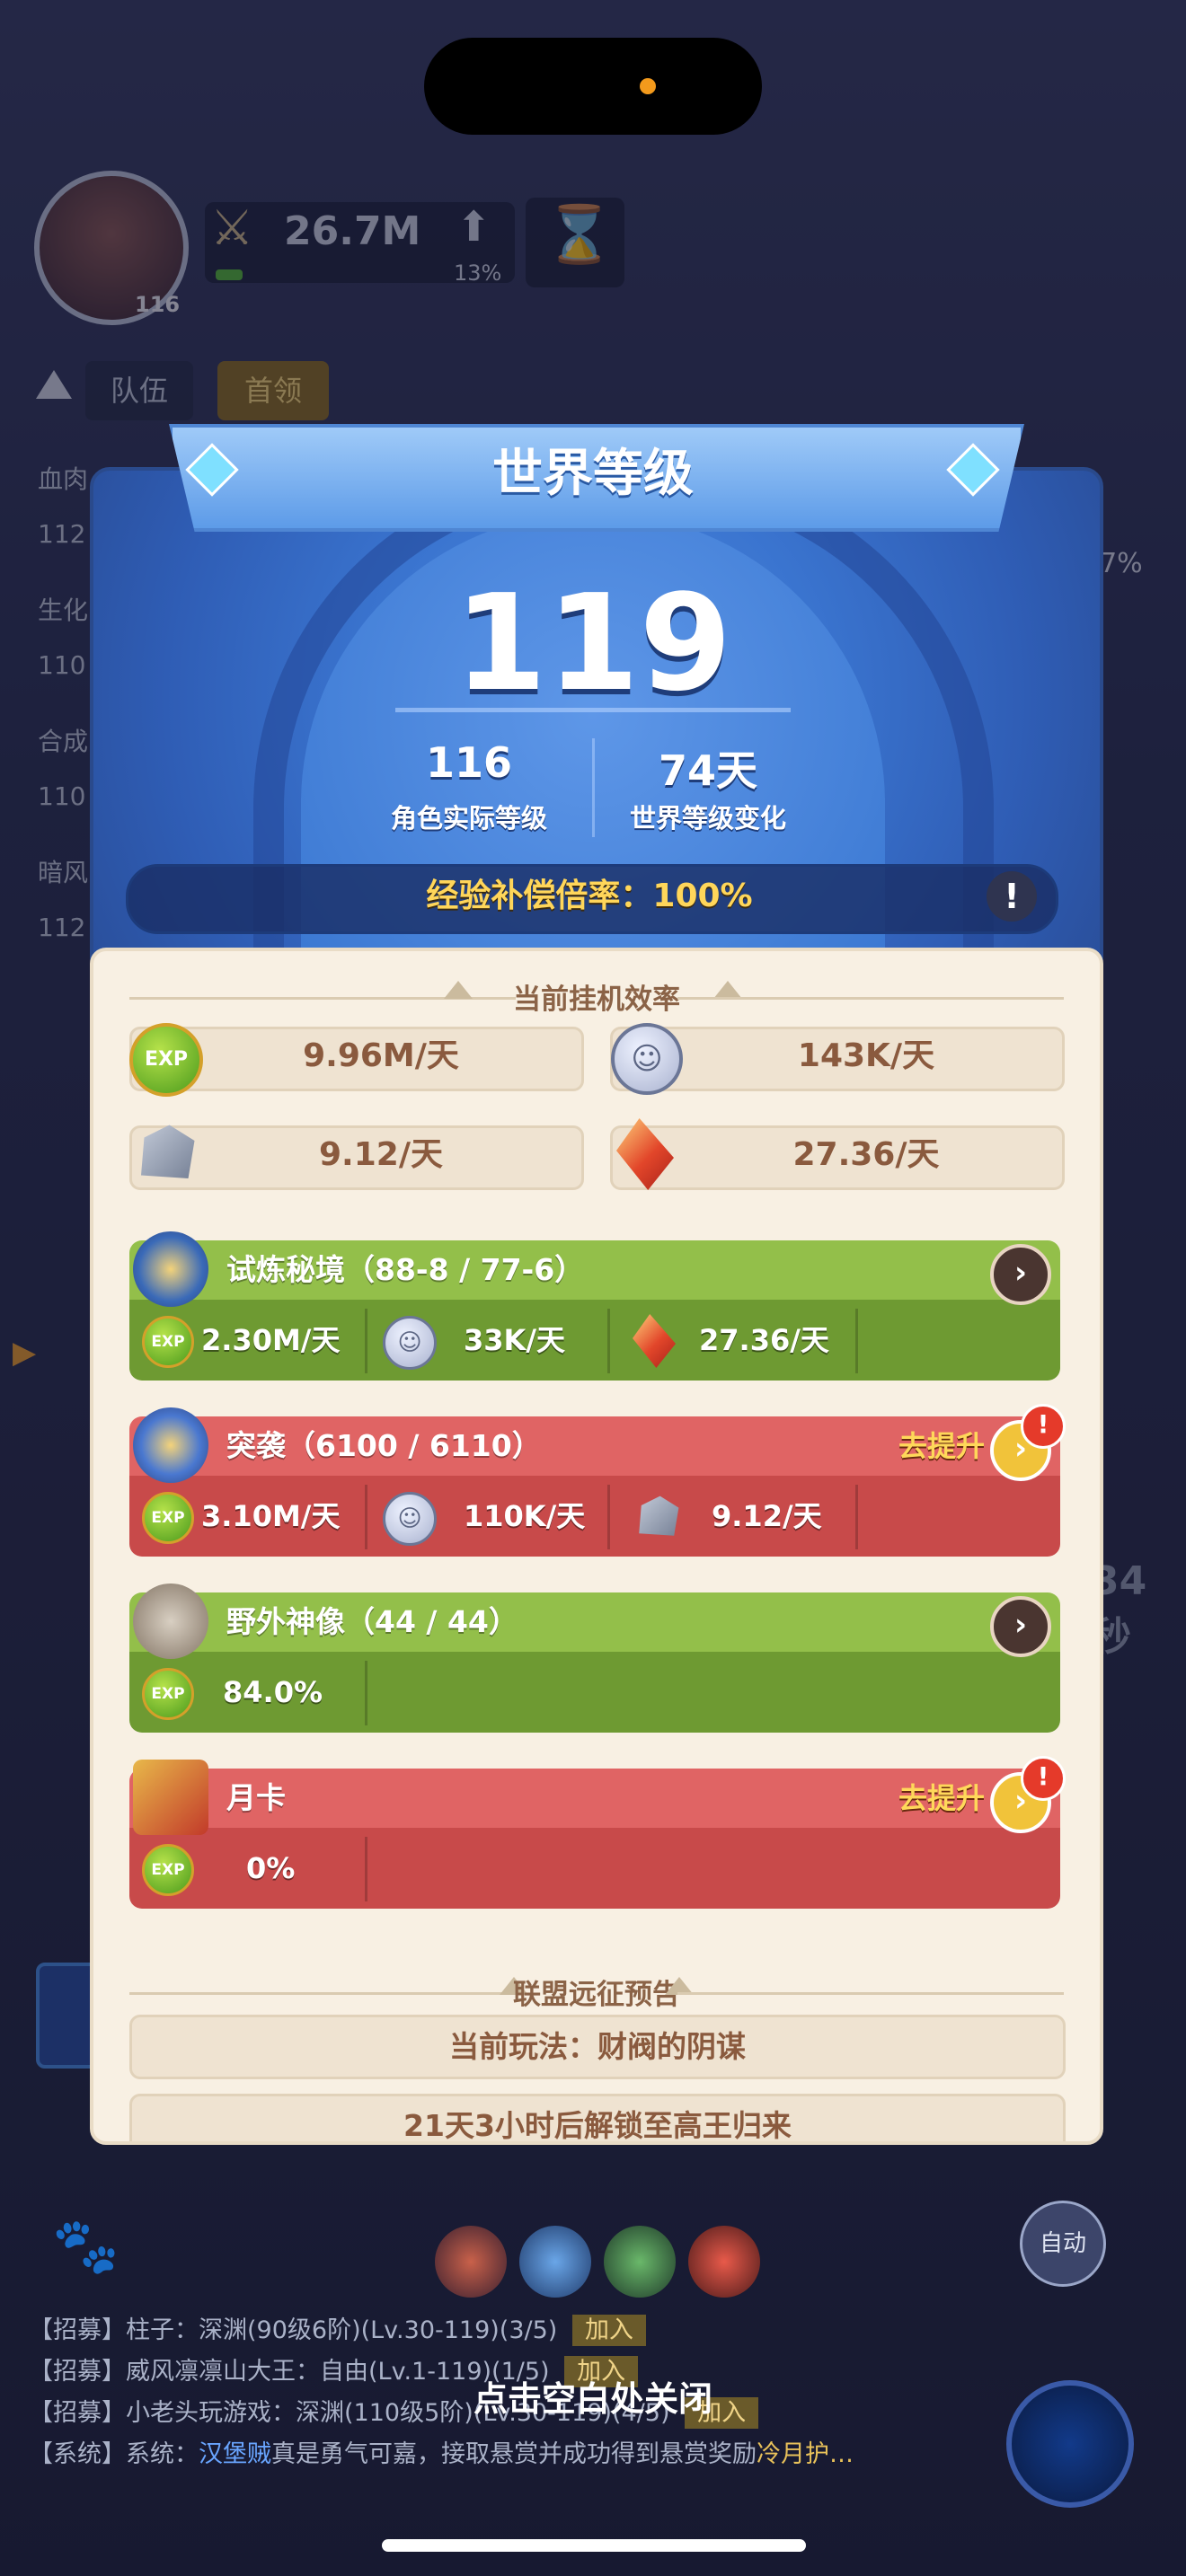 Image resolution: width=1186 pixels, height=2576 pixels. What do you see at coordinates (256, 1797) in the screenshot?
I see `card-title: 月卡` at bounding box center [256, 1797].